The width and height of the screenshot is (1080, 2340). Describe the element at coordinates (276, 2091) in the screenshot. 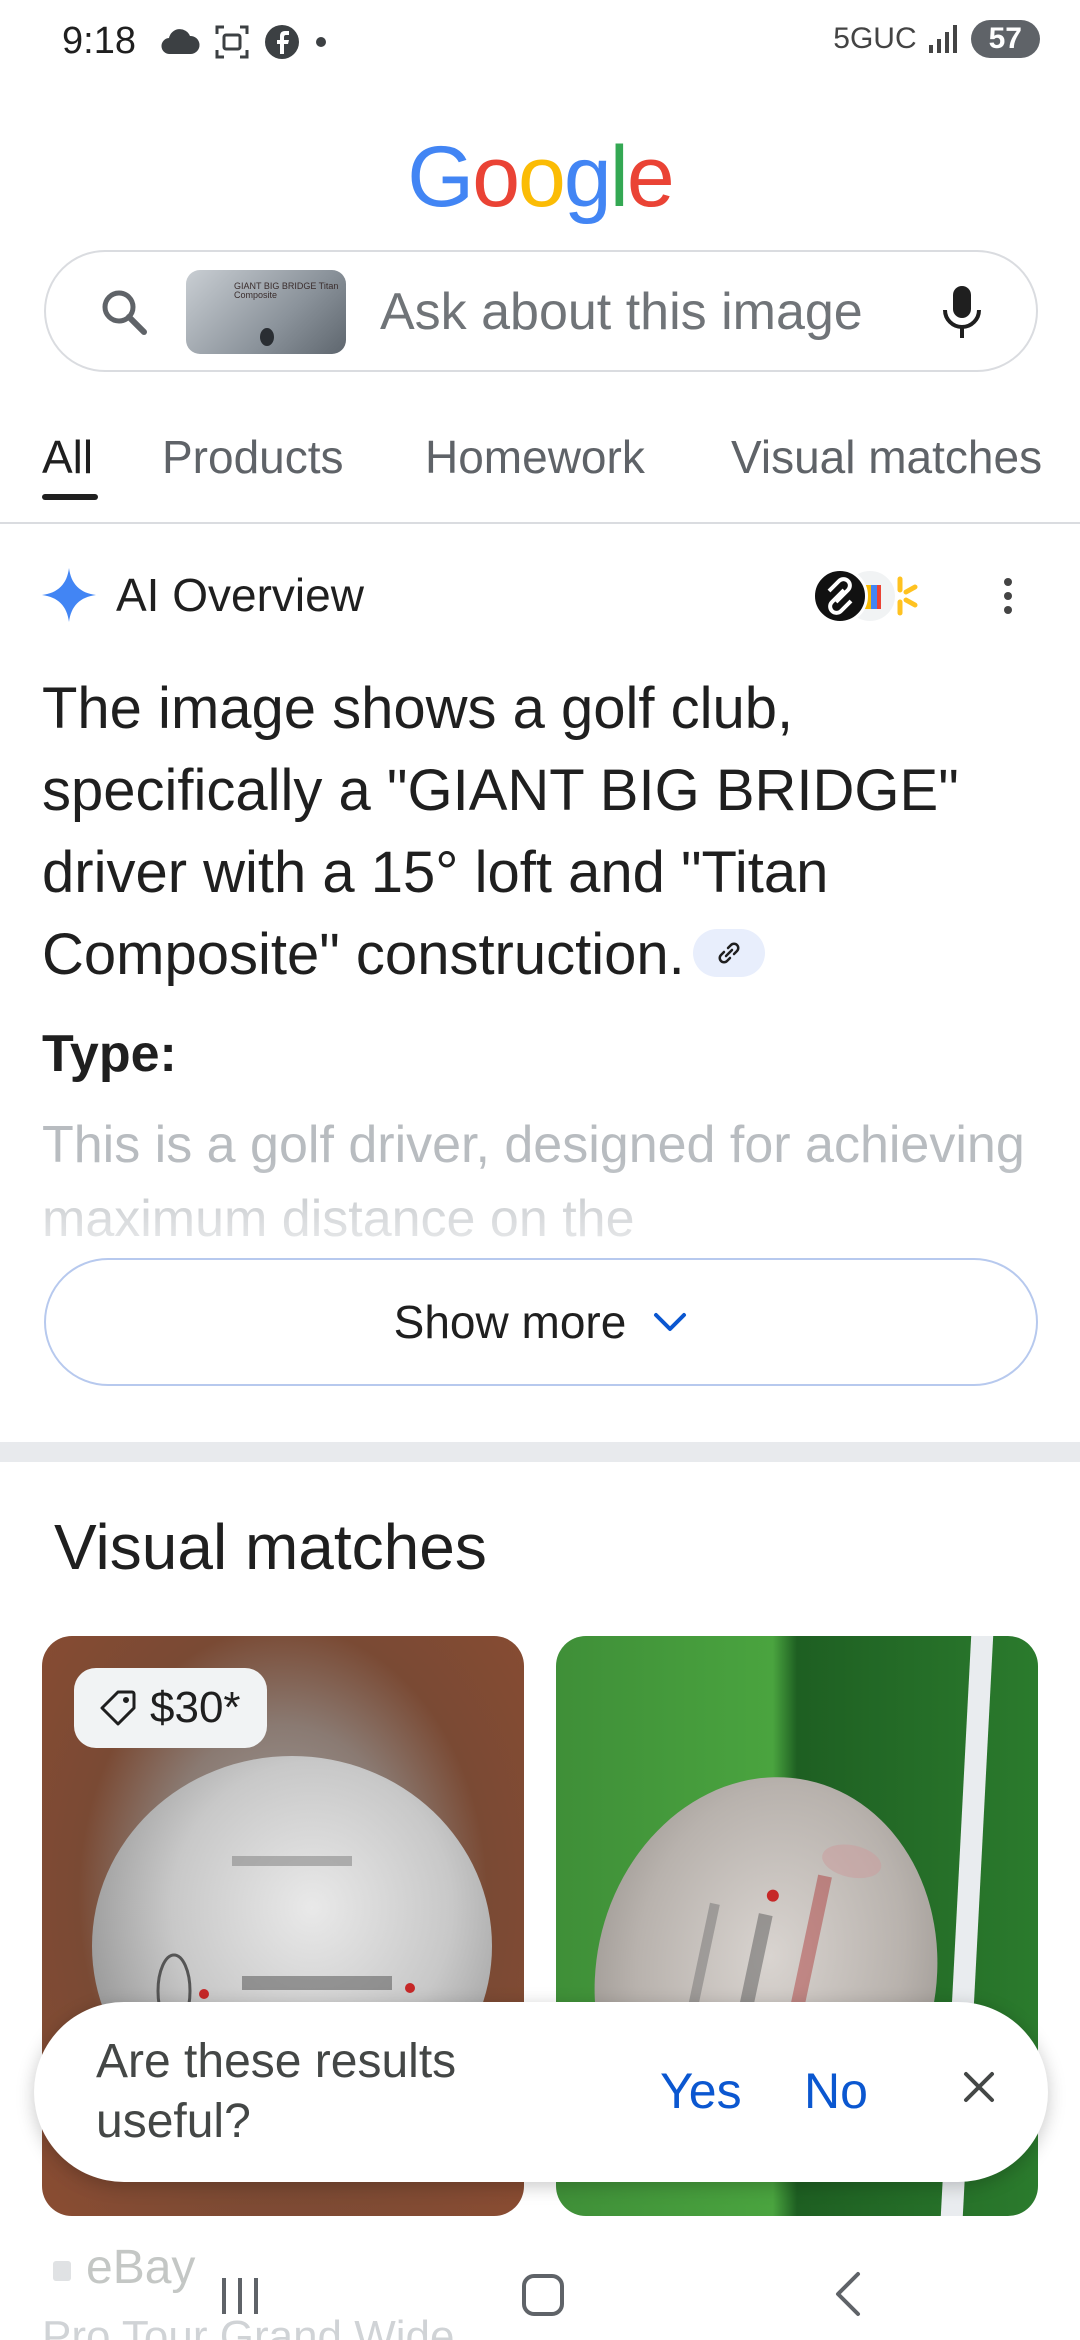

I see `feedback-question: Are these results useful?` at that location.